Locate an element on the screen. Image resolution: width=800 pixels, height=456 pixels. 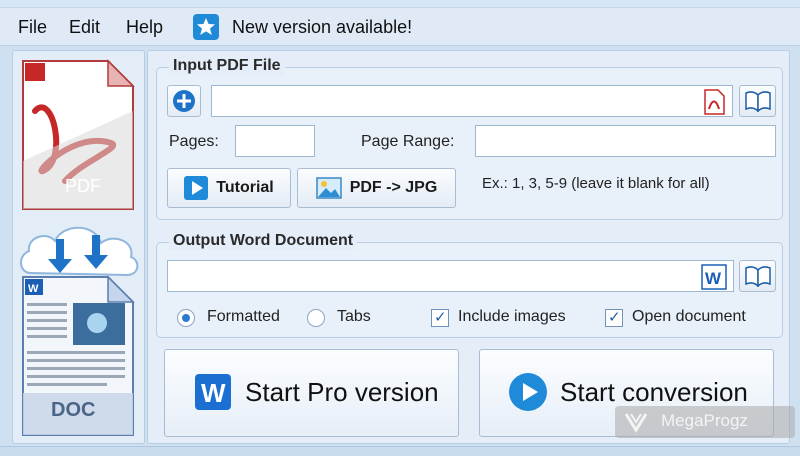
watermark-logo-icon is located at coordinates (636, 423).